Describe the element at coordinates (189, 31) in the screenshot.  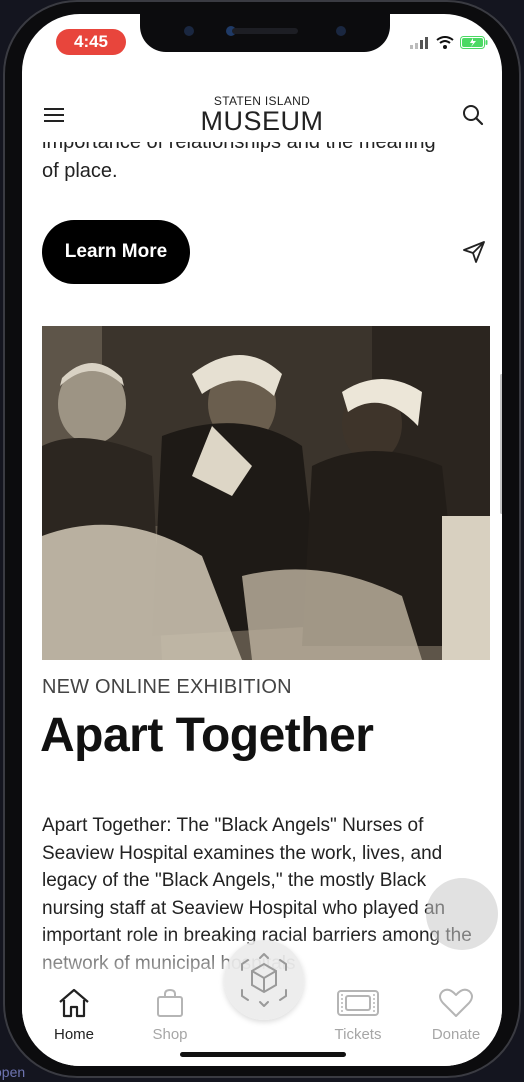
I see `camera-icon` at that location.